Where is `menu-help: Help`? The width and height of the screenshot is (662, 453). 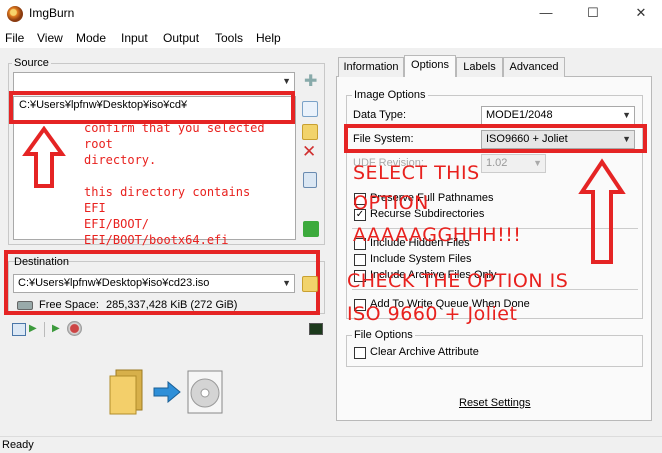 menu-help: Help is located at coordinates (268, 38).